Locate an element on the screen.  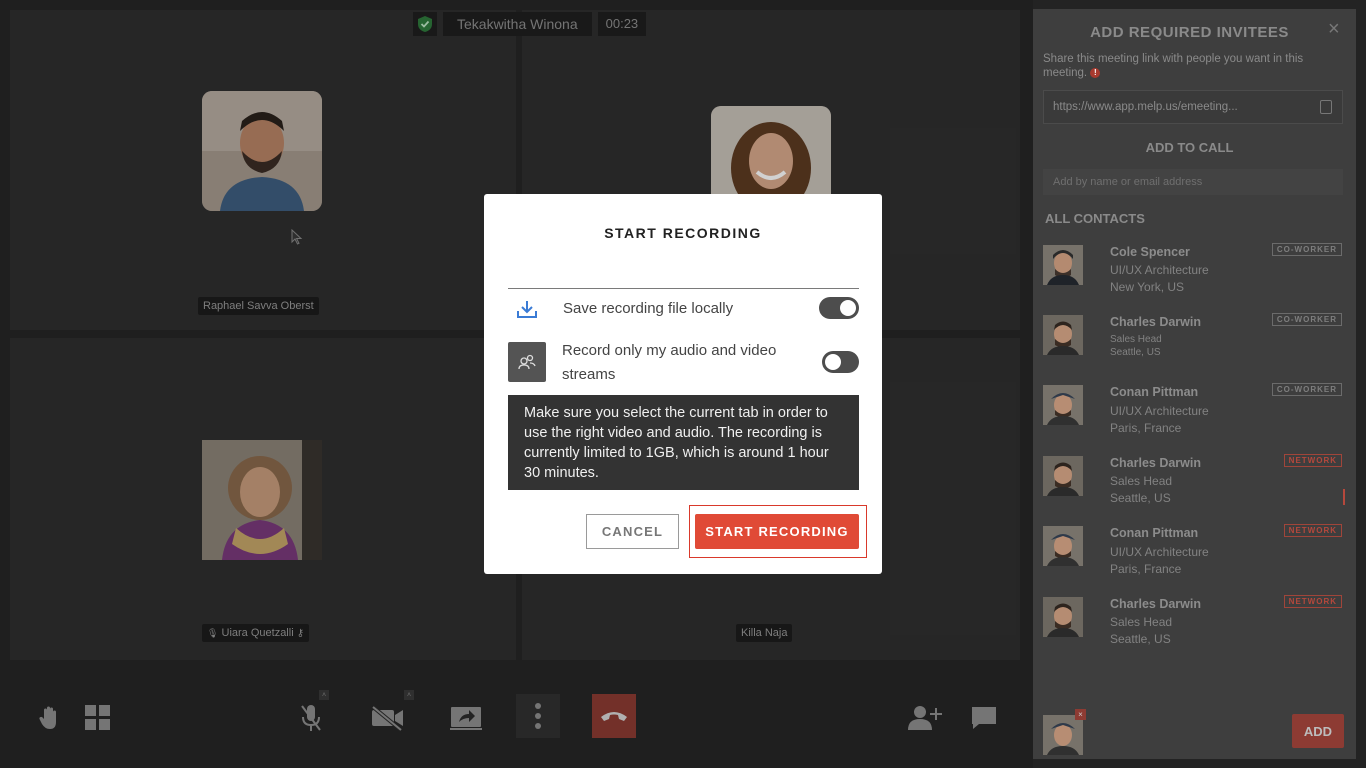
video-options-chevron-icon: ˄ is located at coordinates (409, 695).